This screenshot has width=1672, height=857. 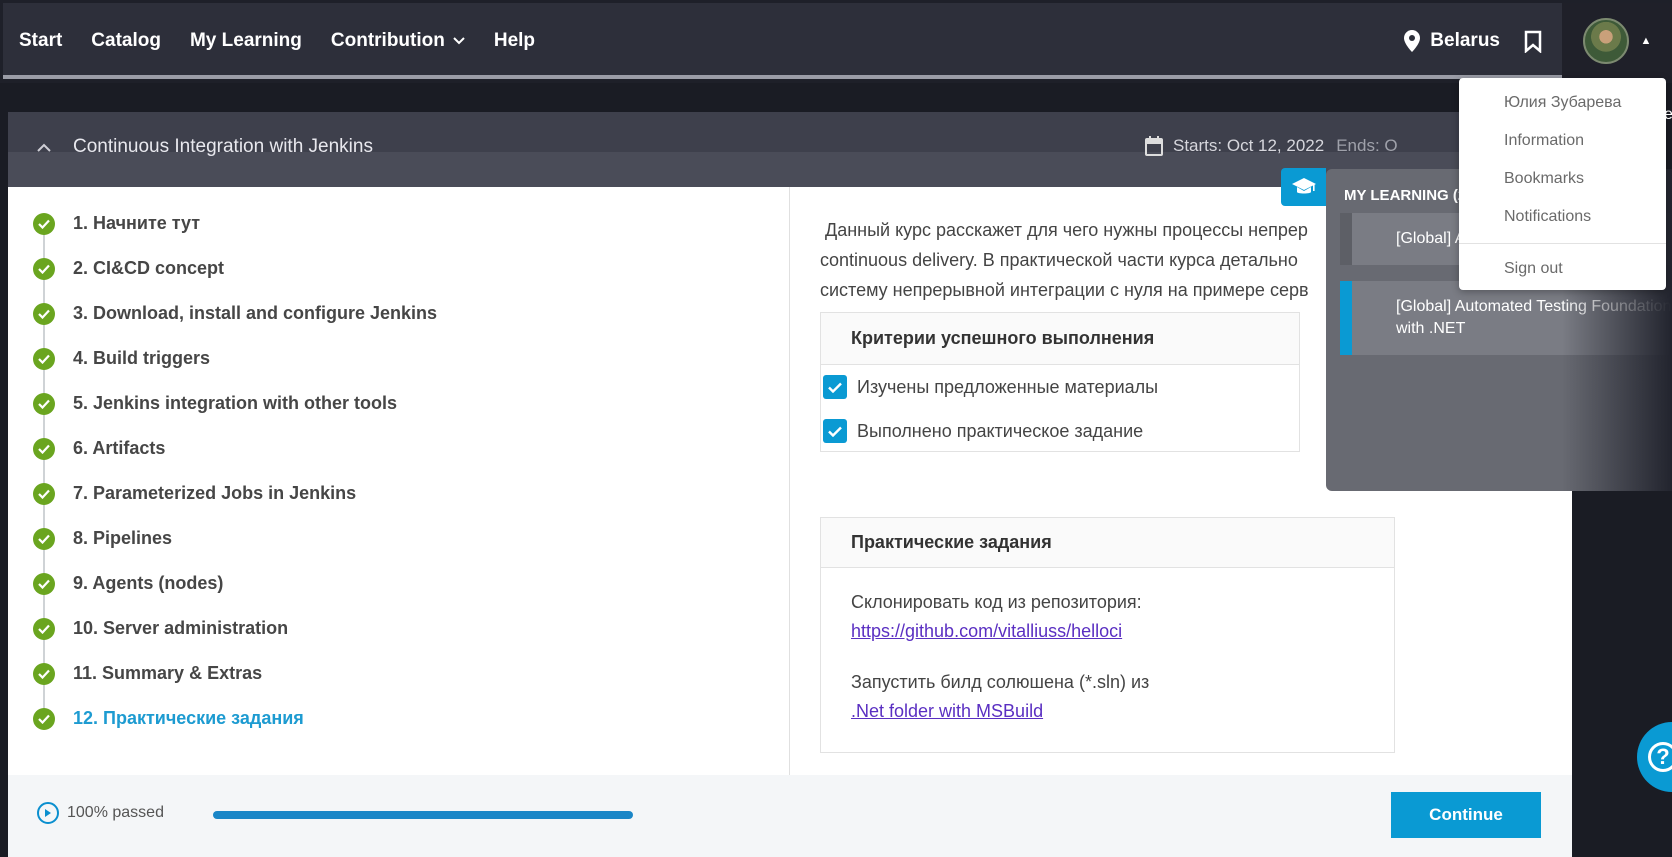 What do you see at coordinates (168, 673) in the screenshot?
I see `lesson-label: 11. Summary & Extras` at bounding box center [168, 673].